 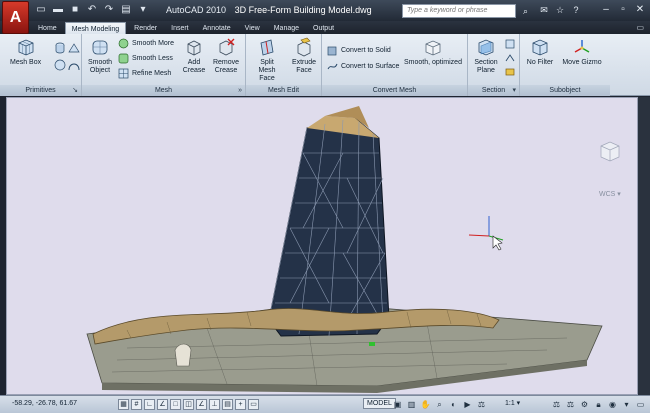 I want to click on move-gizmo-button: Move Gizmo, so click(x=582, y=52).